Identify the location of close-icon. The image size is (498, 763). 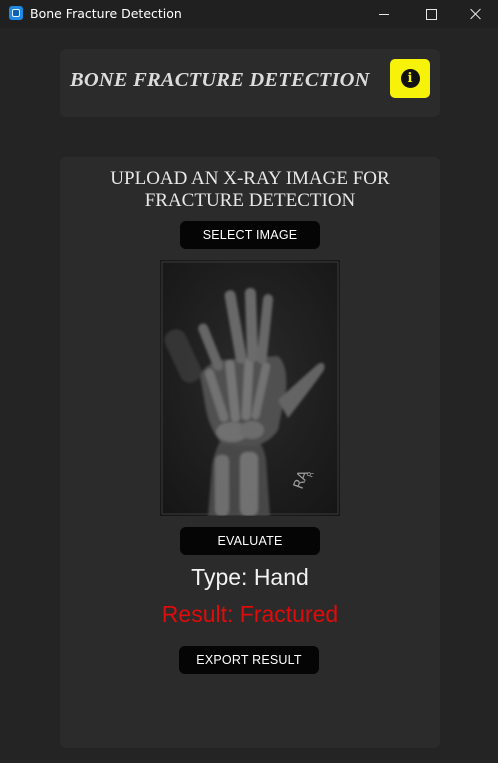
(476, 14).